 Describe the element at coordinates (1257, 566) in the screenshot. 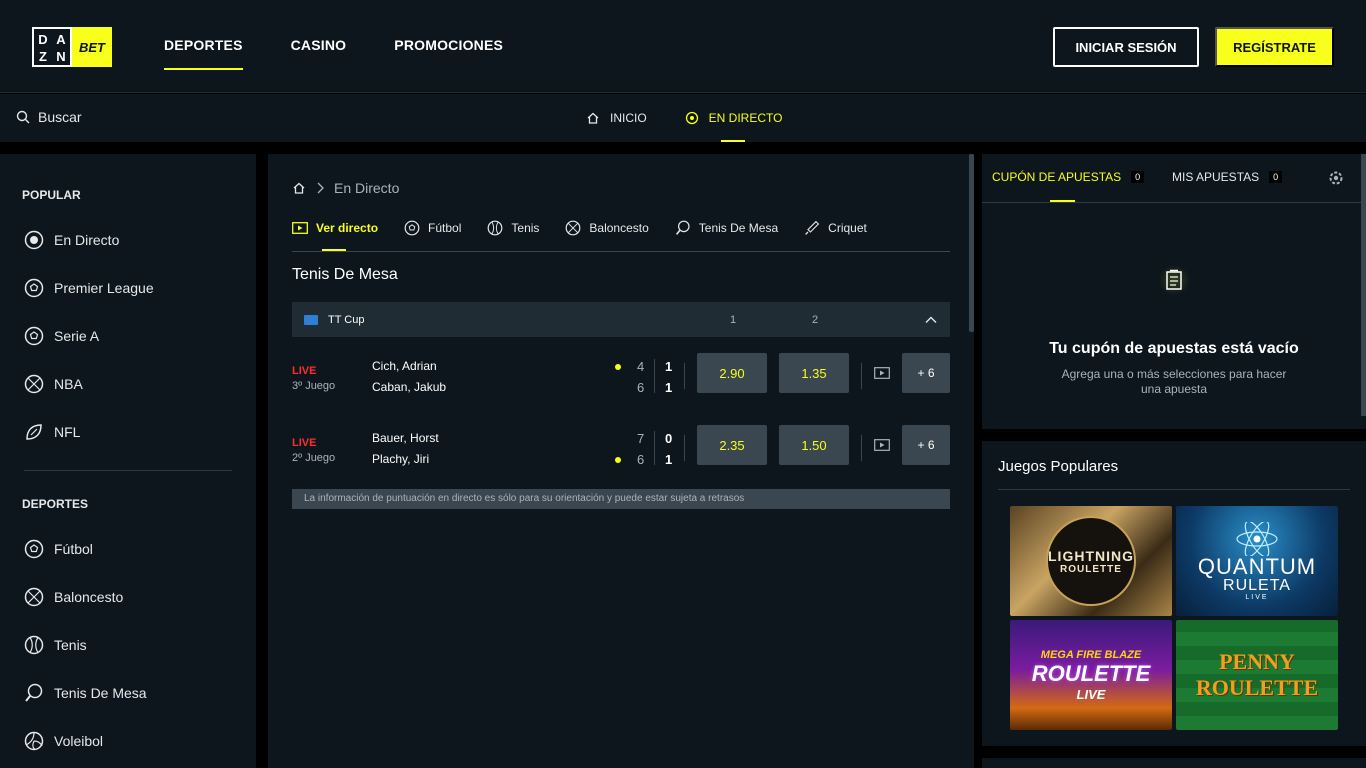

I see `game-title-line: QUANTUM` at that location.